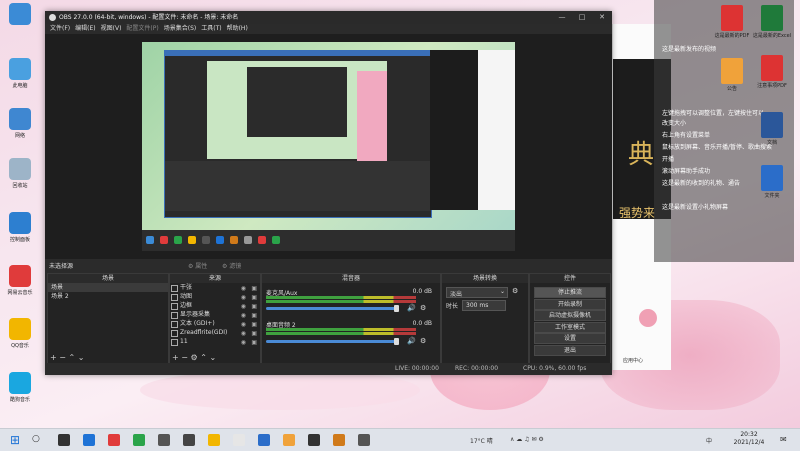 This screenshot has width=800, height=451. I want to click on menu-item: 场景集合(S), so click(180, 29).